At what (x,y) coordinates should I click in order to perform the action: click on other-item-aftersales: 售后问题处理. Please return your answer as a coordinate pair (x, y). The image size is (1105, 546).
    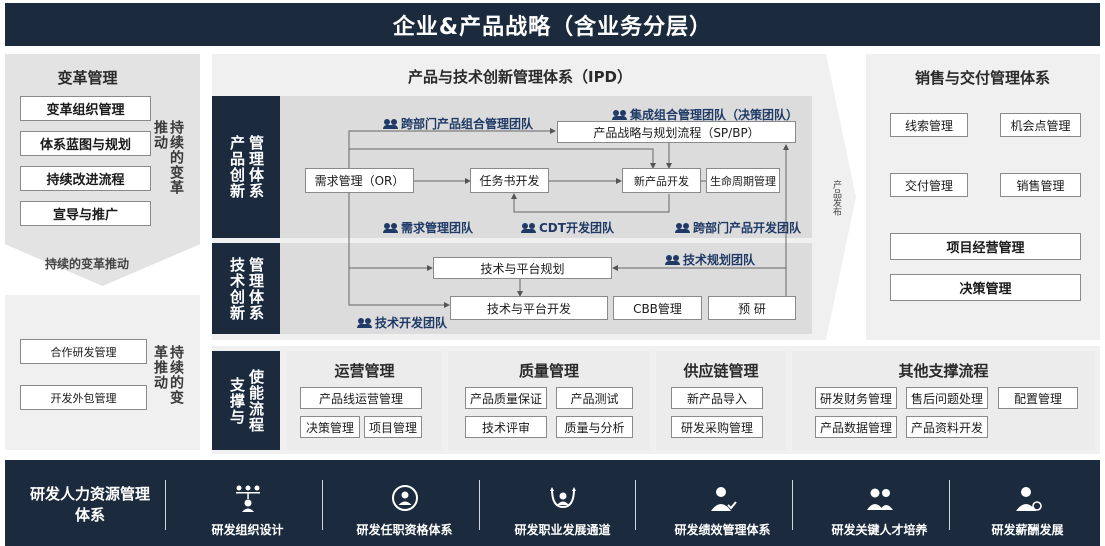
    Looking at the image, I should click on (947, 398).